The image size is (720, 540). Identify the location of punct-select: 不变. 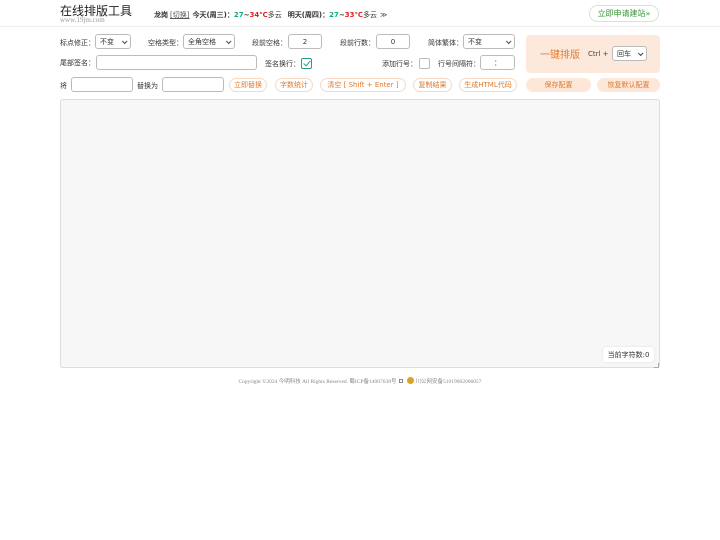
(113, 41).